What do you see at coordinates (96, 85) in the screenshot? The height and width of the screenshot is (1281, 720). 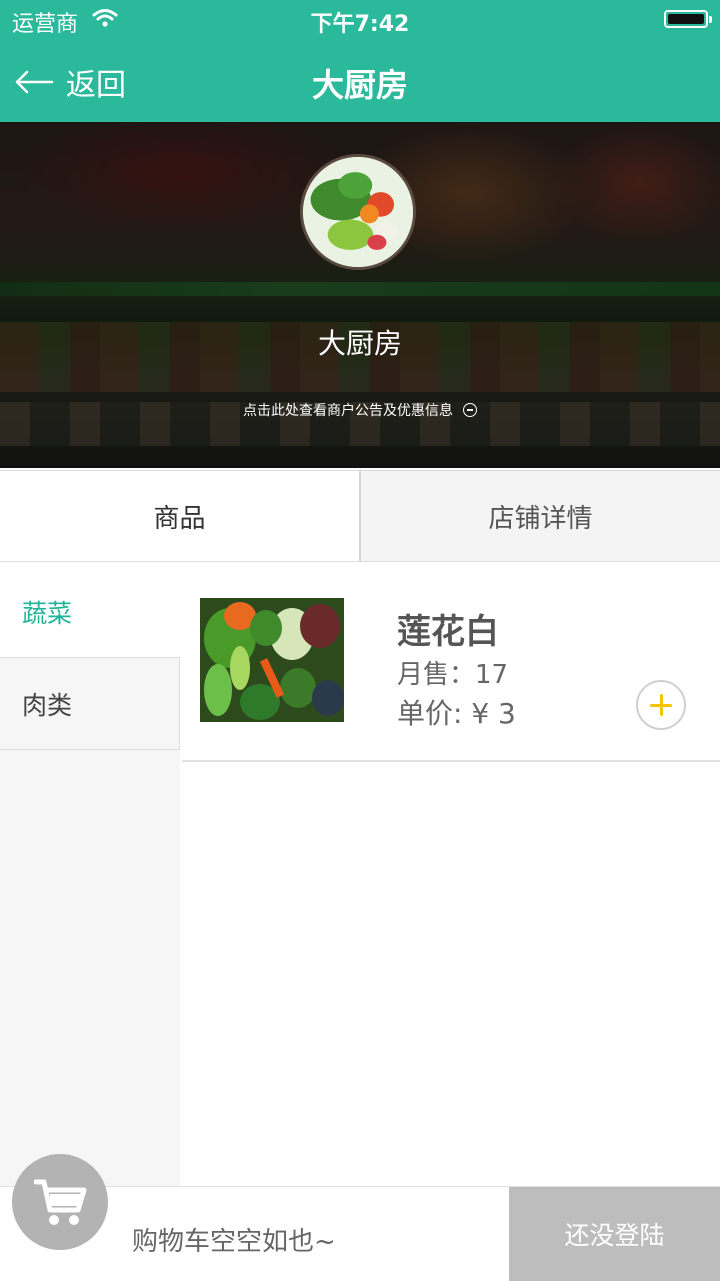 I see `back-label: 返回` at bounding box center [96, 85].